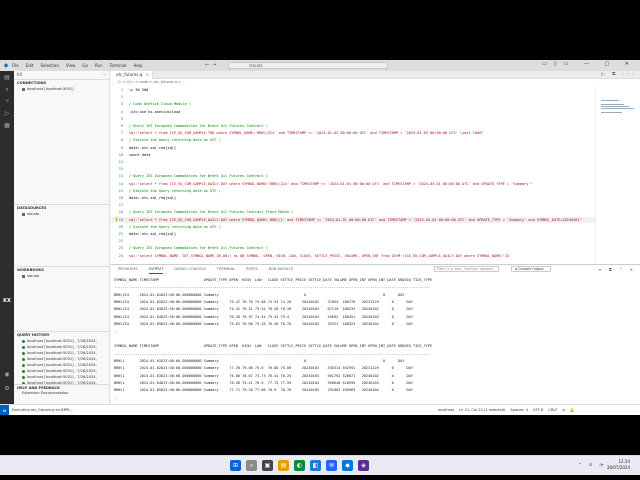 Image resolution: width=640 pixels, height=480 pixels. What do you see at coordinates (85, 65) in the screenshot?
I see `menu-go: Go` at bounding box center [85, 65].